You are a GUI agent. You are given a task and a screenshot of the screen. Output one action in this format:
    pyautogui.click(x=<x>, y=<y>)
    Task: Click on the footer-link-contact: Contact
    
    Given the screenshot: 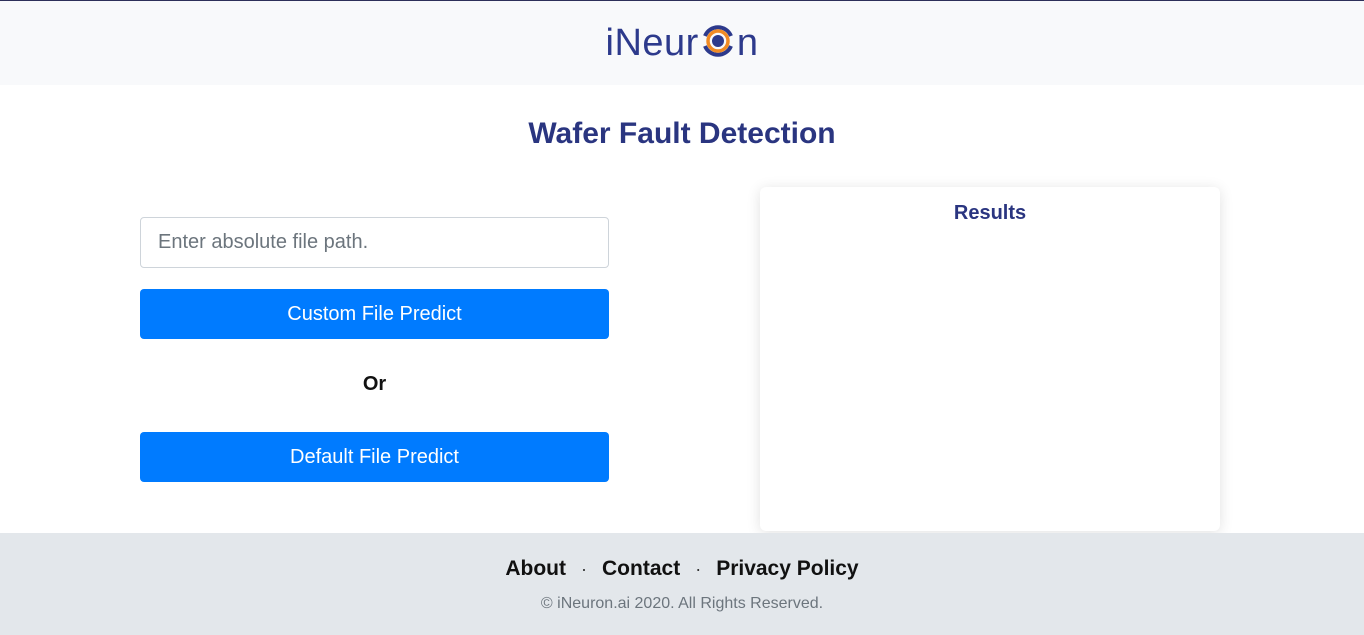 What is the action you would take?
    pyautogui.click(x=641, y=569)
    